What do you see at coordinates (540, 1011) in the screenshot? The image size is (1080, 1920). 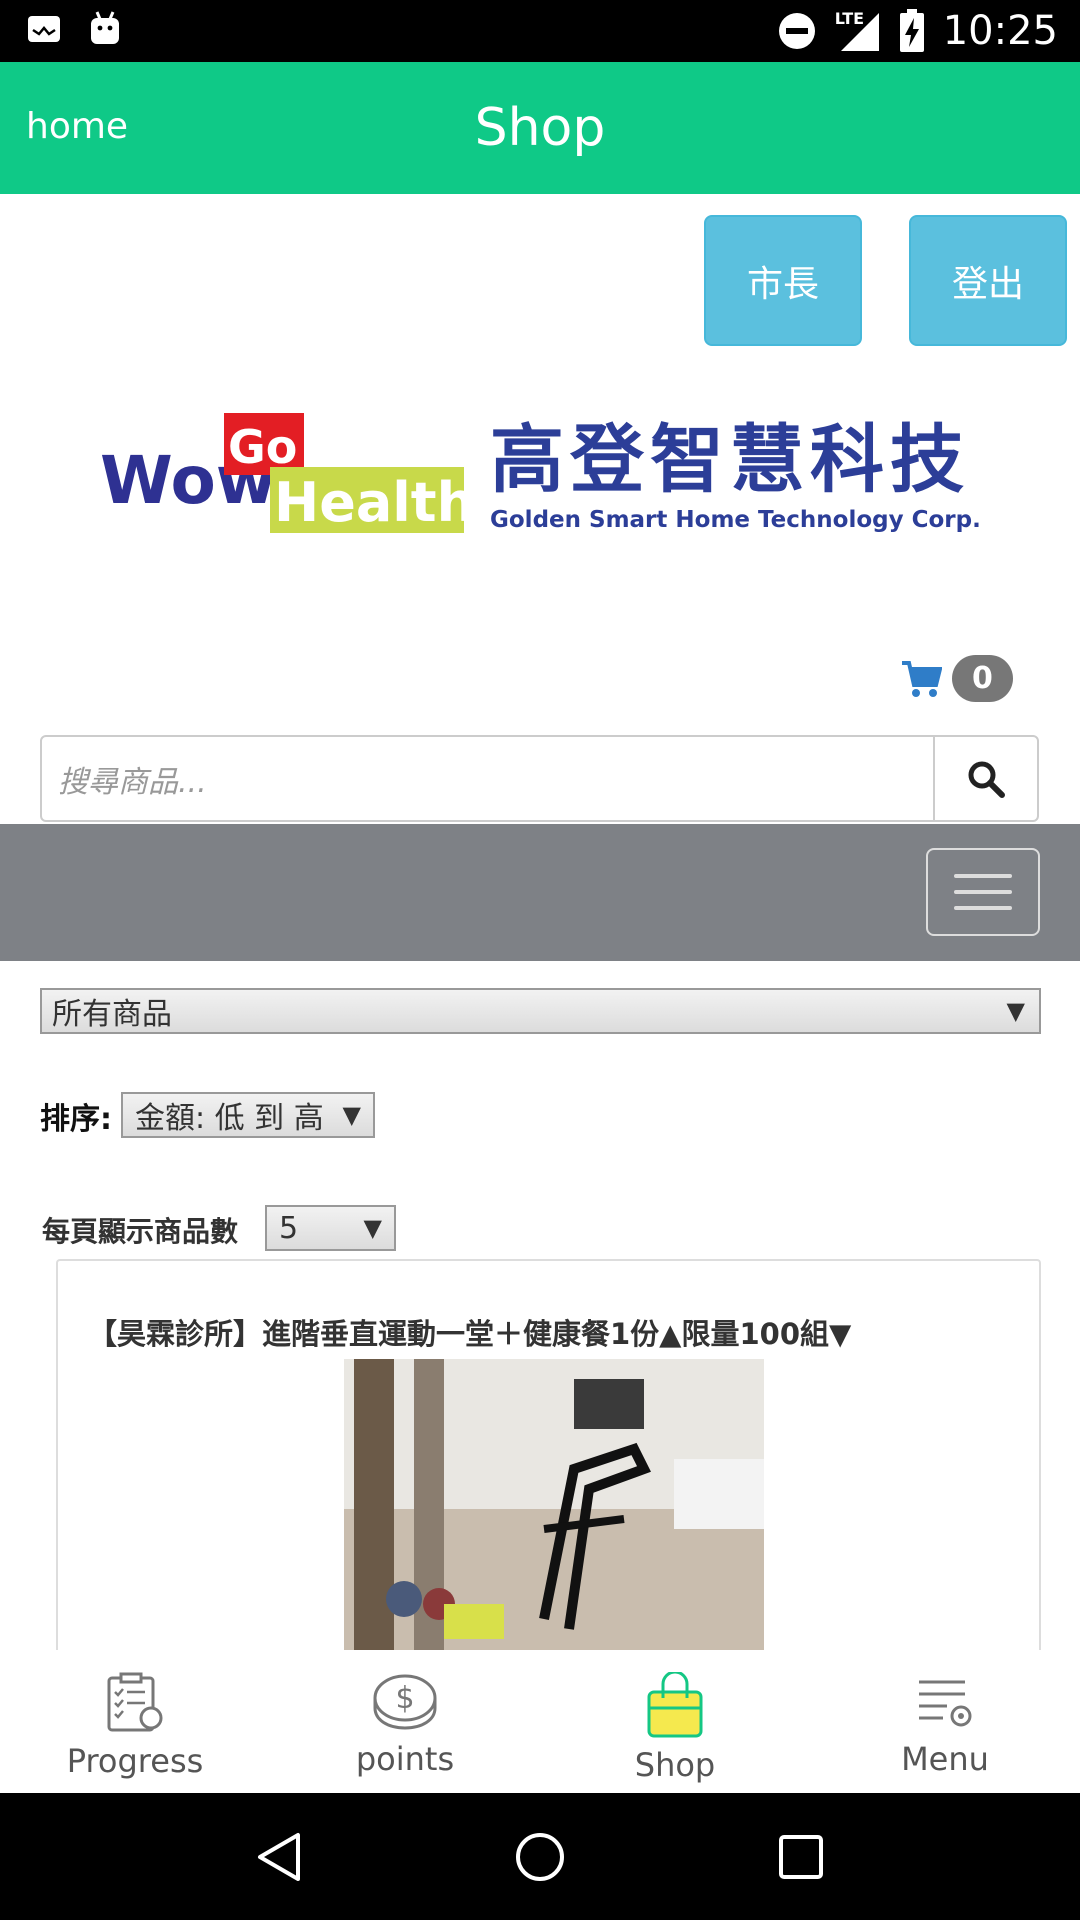 I see `category-select: 所有商品 ▼` at bounding box center [540, 1011].